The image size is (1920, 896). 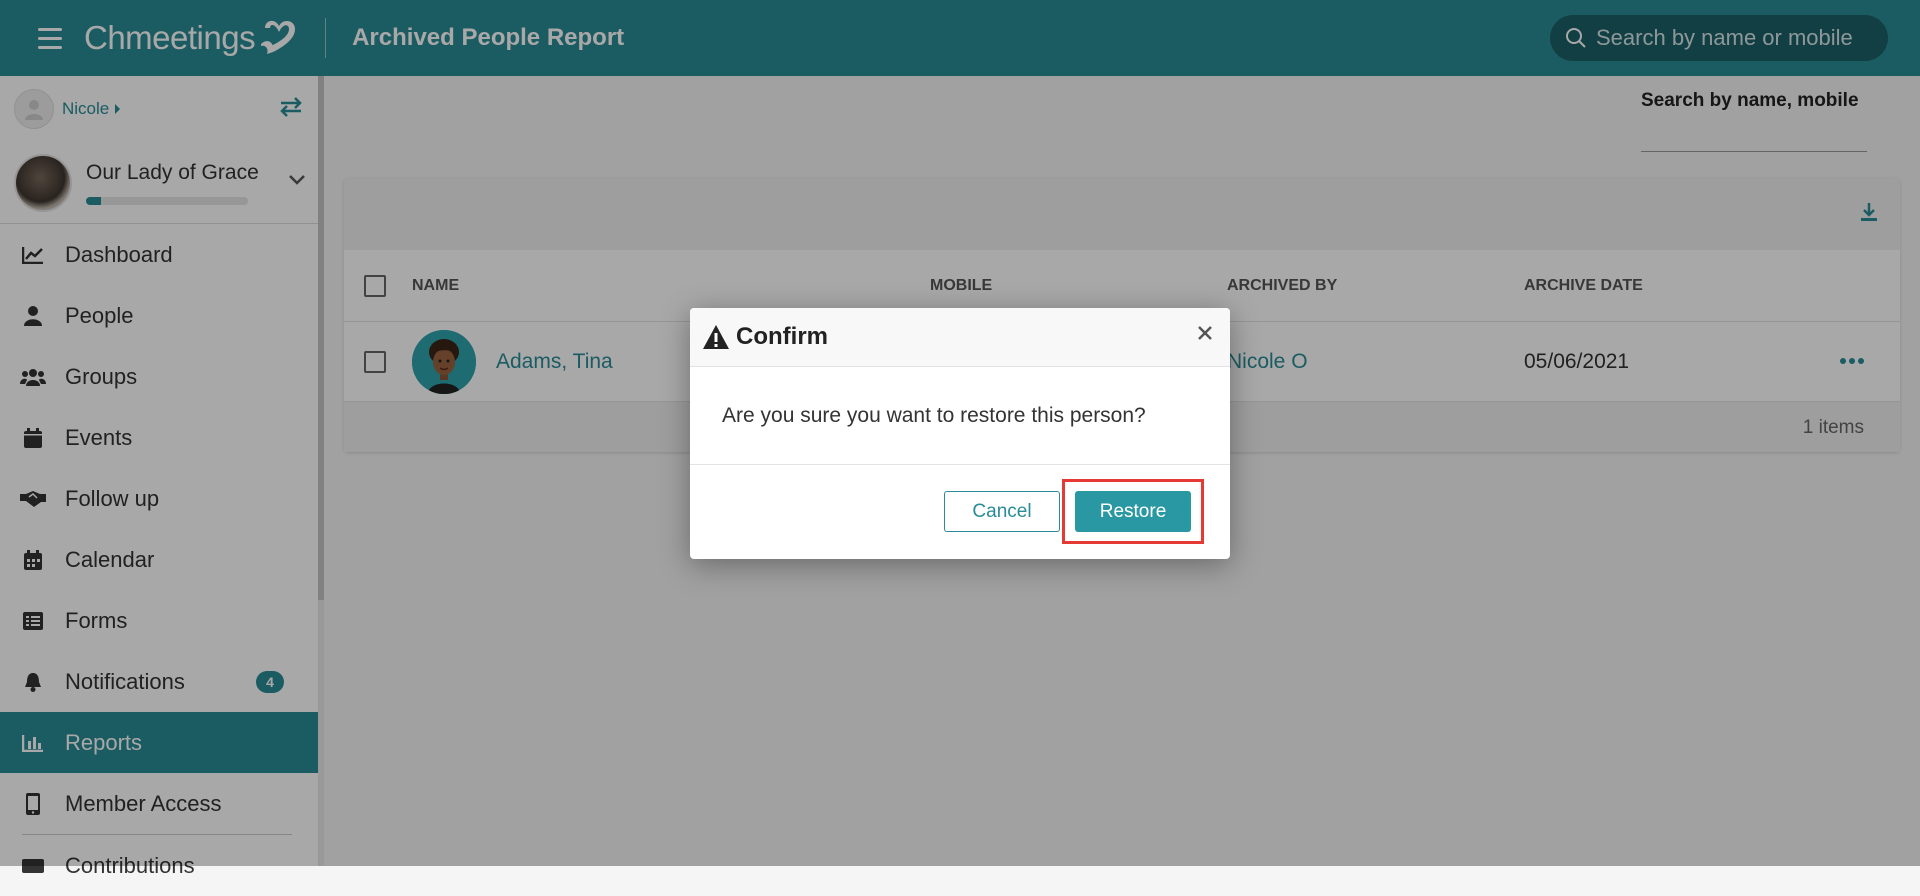 What do you see at coordinates (1133, 511) in the screenshot?
I see `restore-button: Restore` at bounding box center [1133, 511].